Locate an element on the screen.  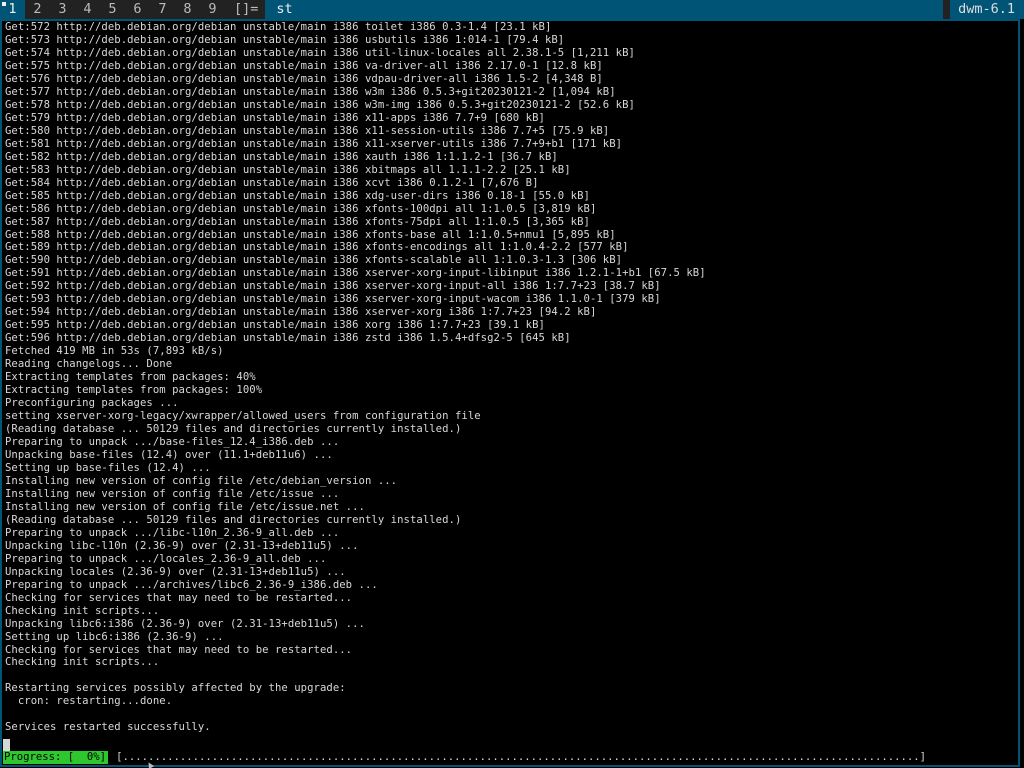
dwm-status-bar: 1 2 3 4 5 6 7 8 9 []= st dwm-6.1 is located at coordinates (512, 9).